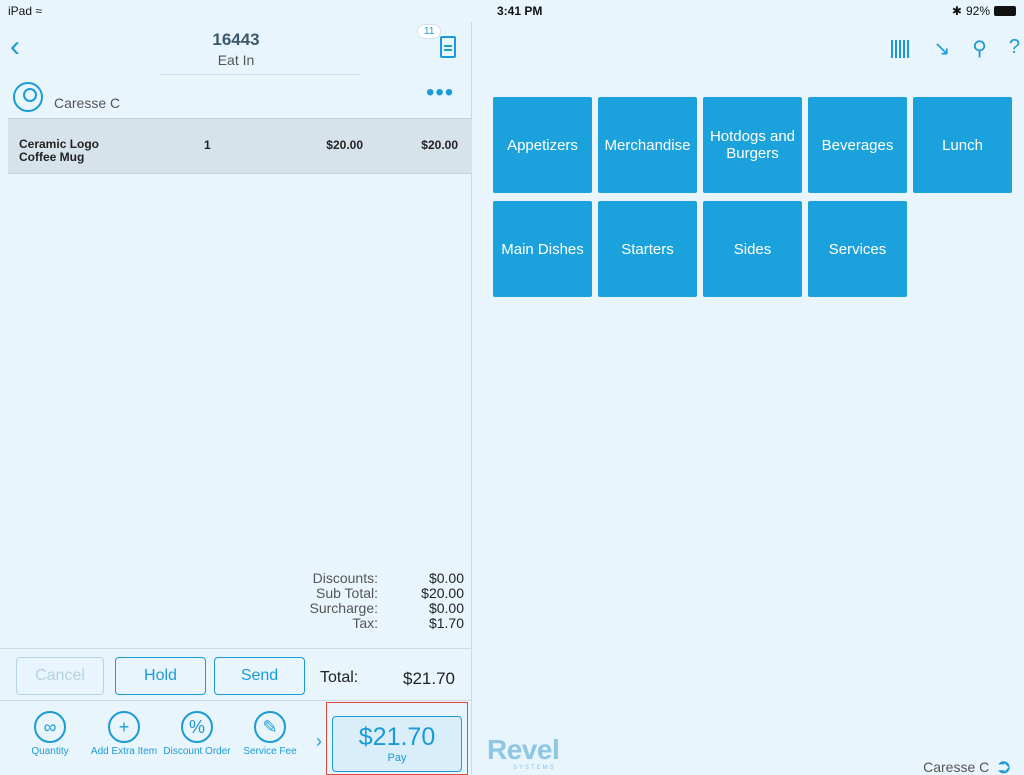  I want to click on subtotal-label: Sub Total:, so click(346, 593).